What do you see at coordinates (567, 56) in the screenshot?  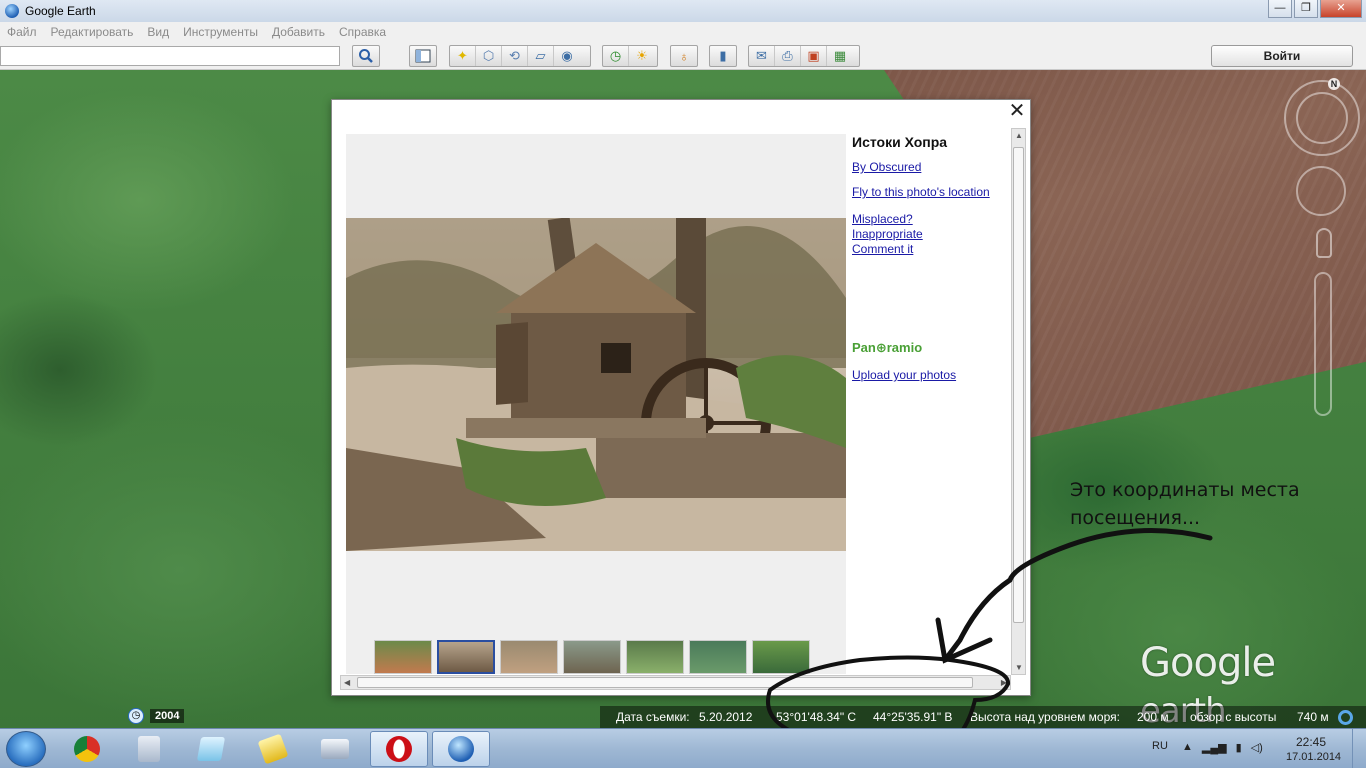 I see `record-tour-button: ◉` at bounding box center [567, 56].